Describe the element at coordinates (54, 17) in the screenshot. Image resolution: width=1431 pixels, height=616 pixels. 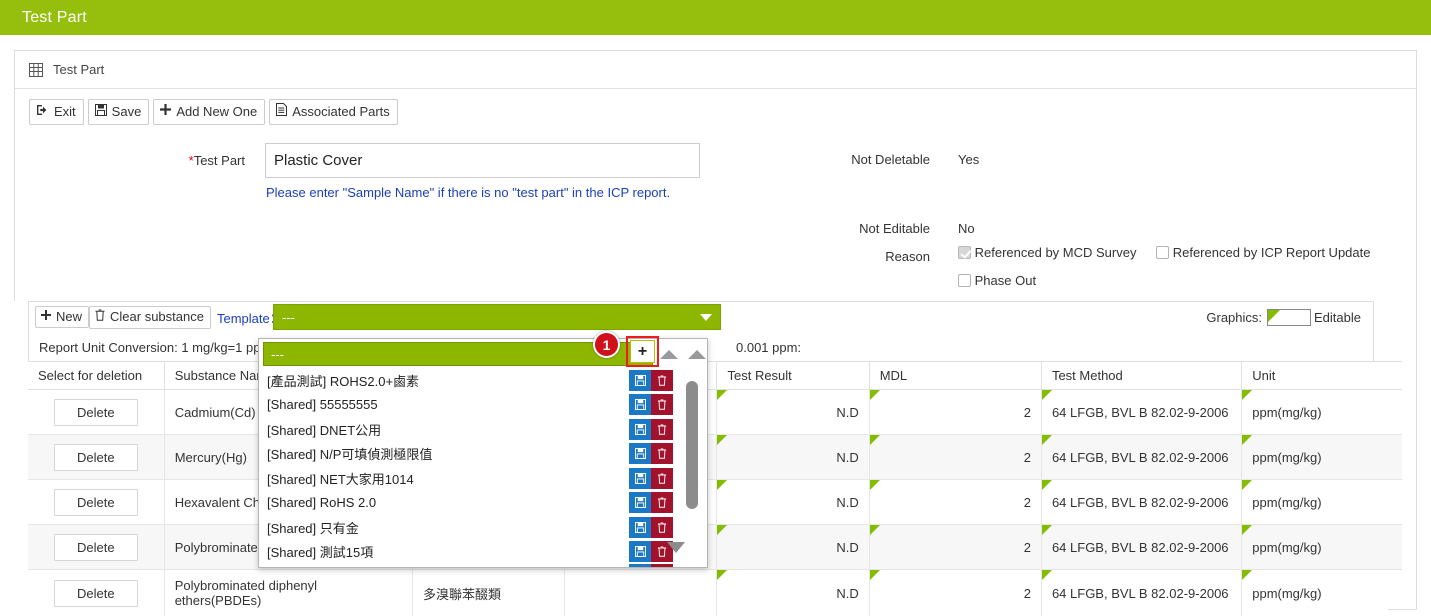
I see `page-title: Test Part` at that location.